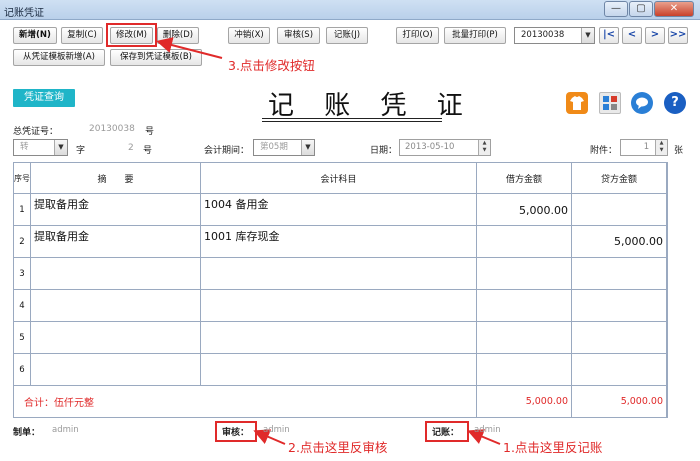  I want to click on row-account: 1004 备用金, so click(338, 209).